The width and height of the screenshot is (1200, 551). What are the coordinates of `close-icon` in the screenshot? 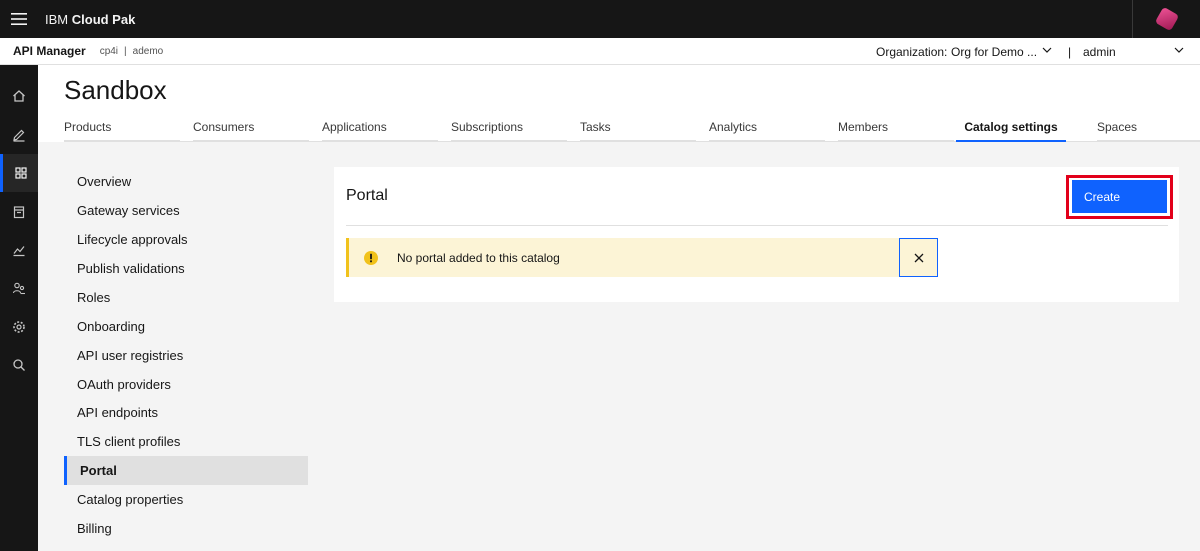 It's located at (918, 257).